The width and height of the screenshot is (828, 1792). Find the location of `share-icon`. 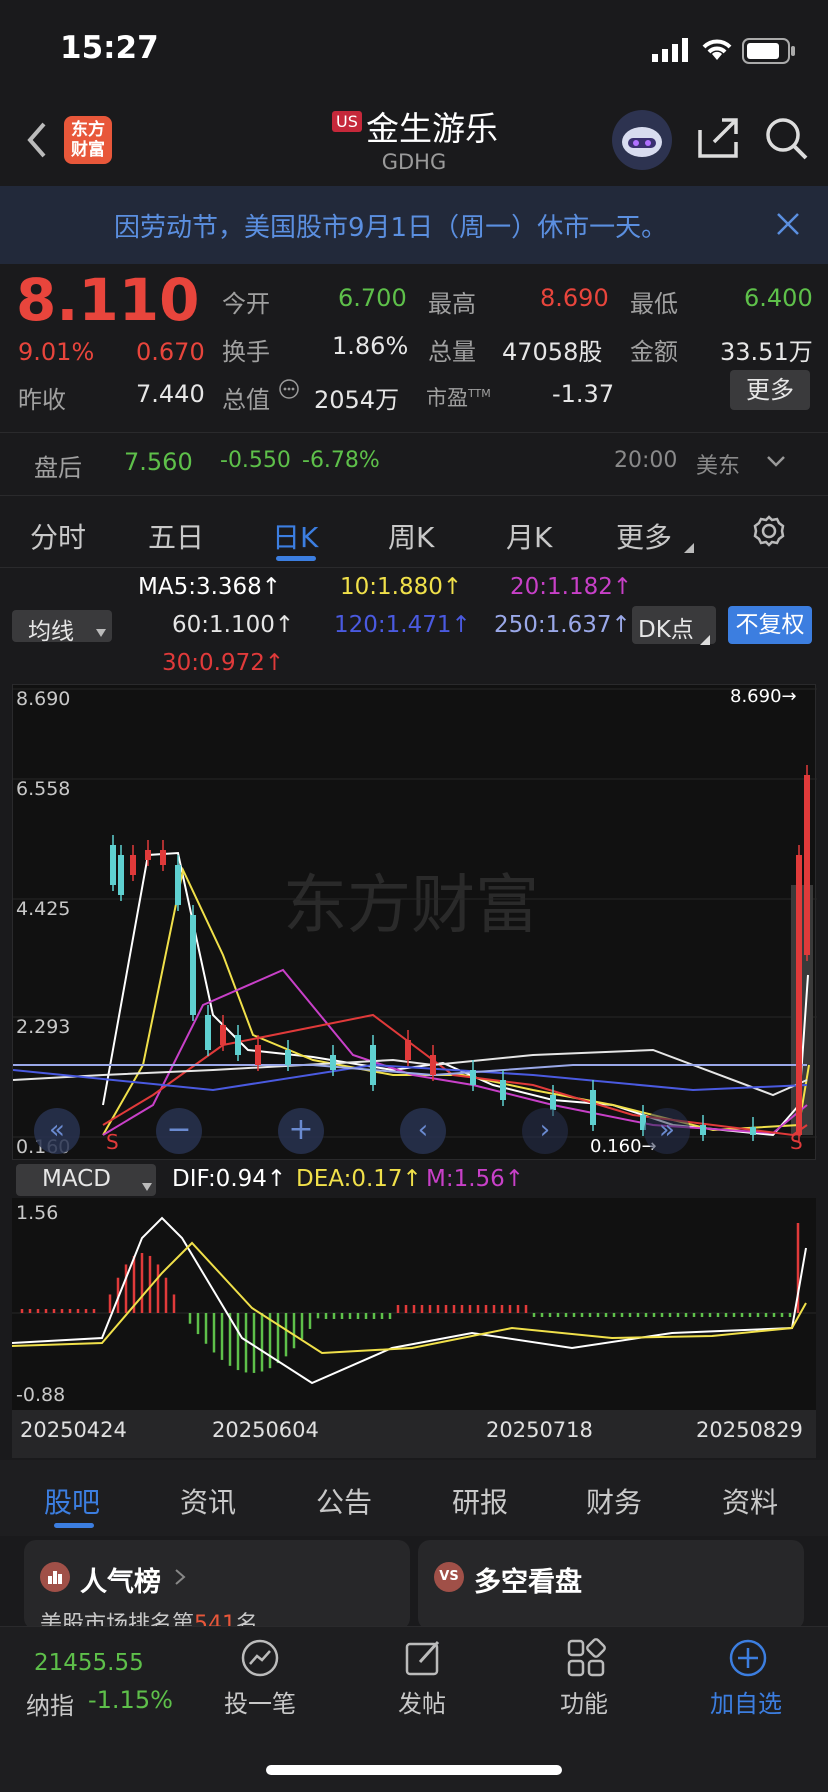

share-icon is located at coordinates (718, 140).